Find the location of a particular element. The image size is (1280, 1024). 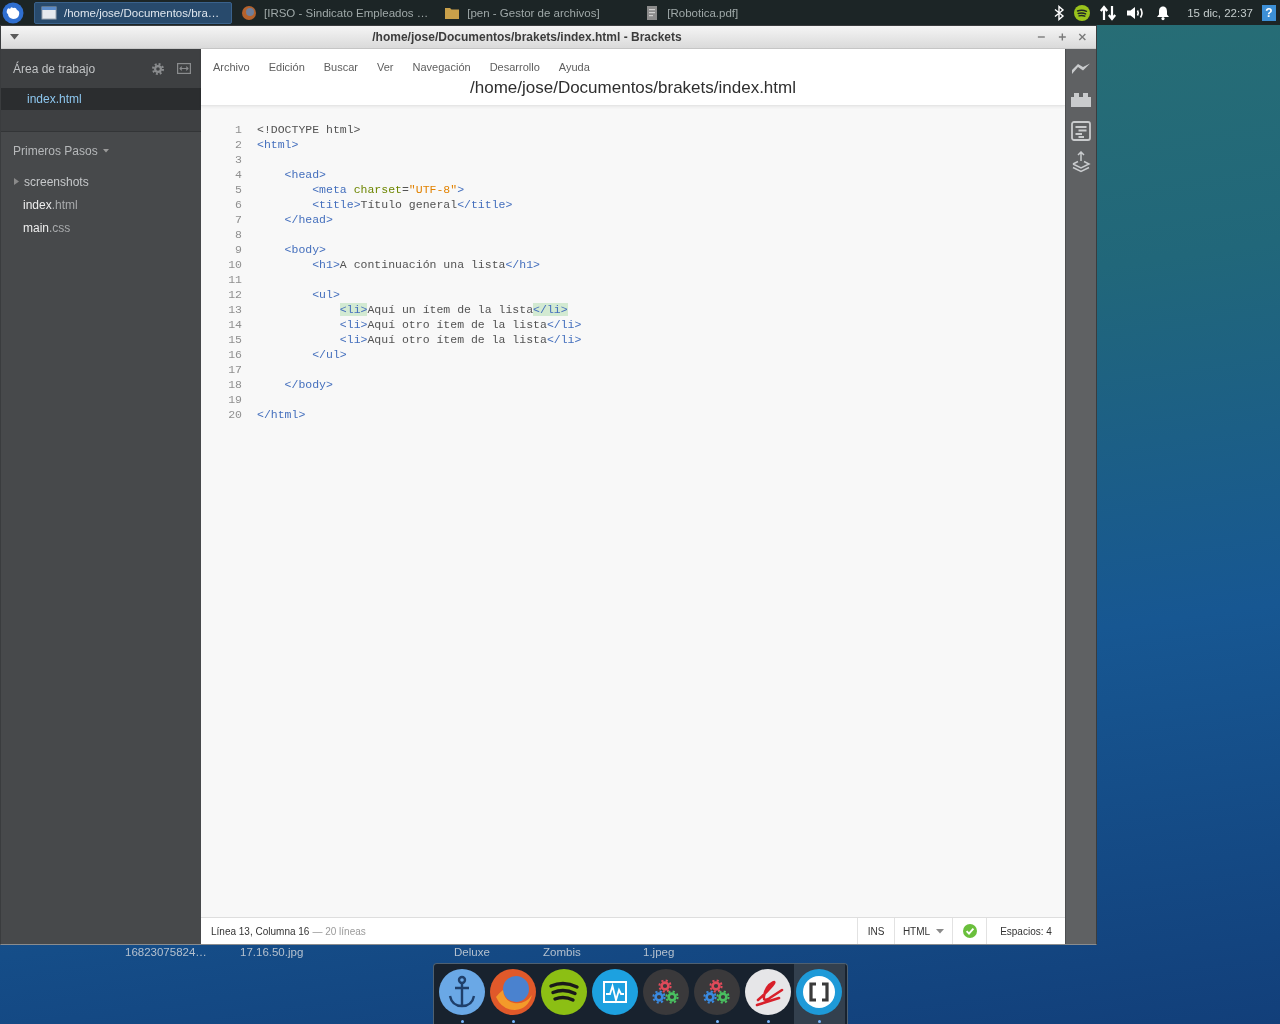

menu-item: Ayuda is located at coordinates (574, 67).